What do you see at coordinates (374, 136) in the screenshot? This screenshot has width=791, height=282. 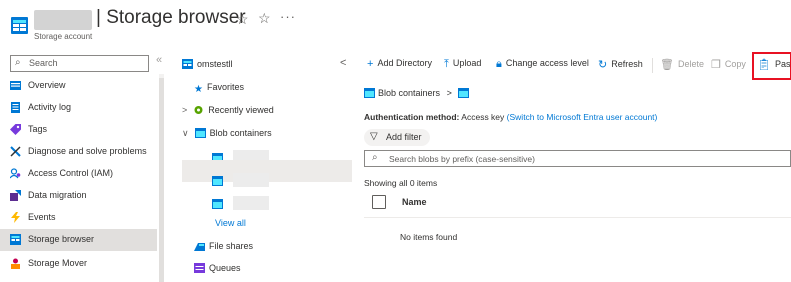 I see `filter-icon: ▽` at bounding box center [374, 136].